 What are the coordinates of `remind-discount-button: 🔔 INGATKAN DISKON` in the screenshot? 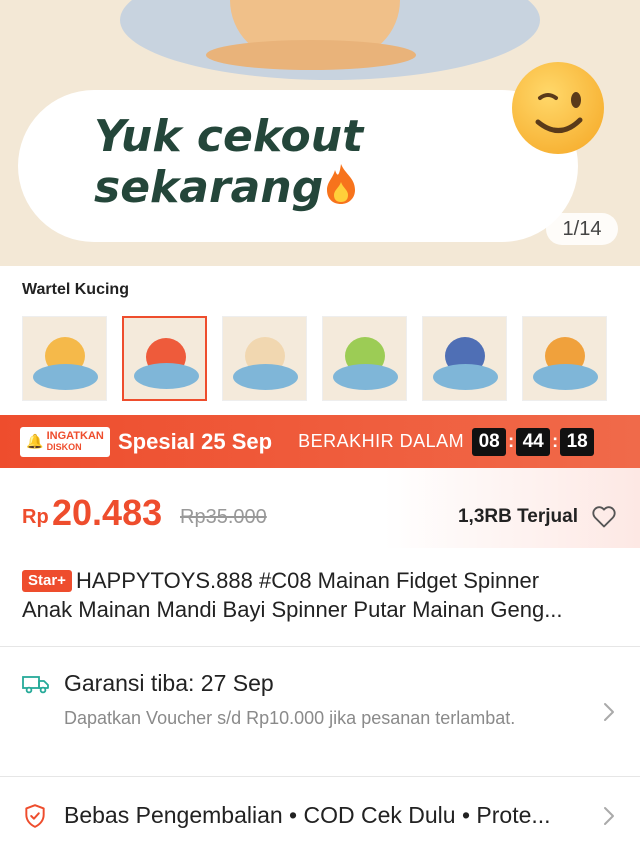 It's located at (65, 441).